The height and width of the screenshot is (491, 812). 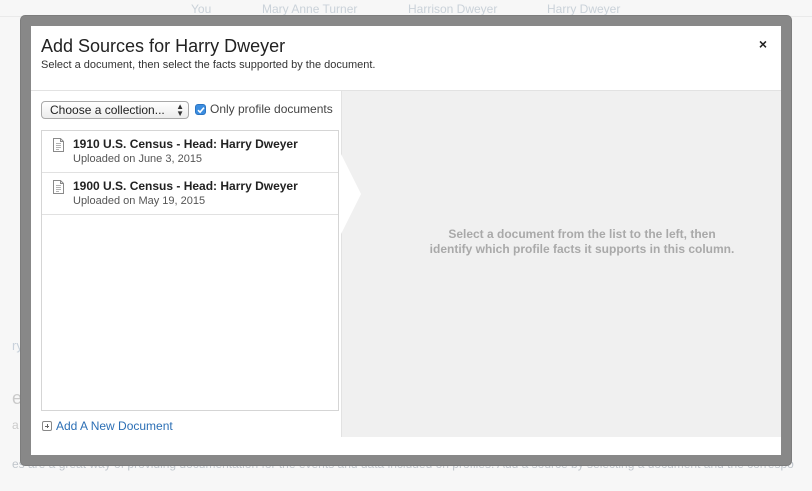 I want to click on checkmark-icon, so click(x=201, y=110).